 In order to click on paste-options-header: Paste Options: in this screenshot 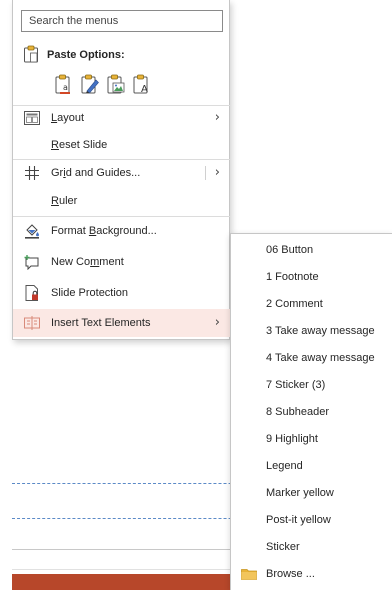, I will do `click(74, 55)`.